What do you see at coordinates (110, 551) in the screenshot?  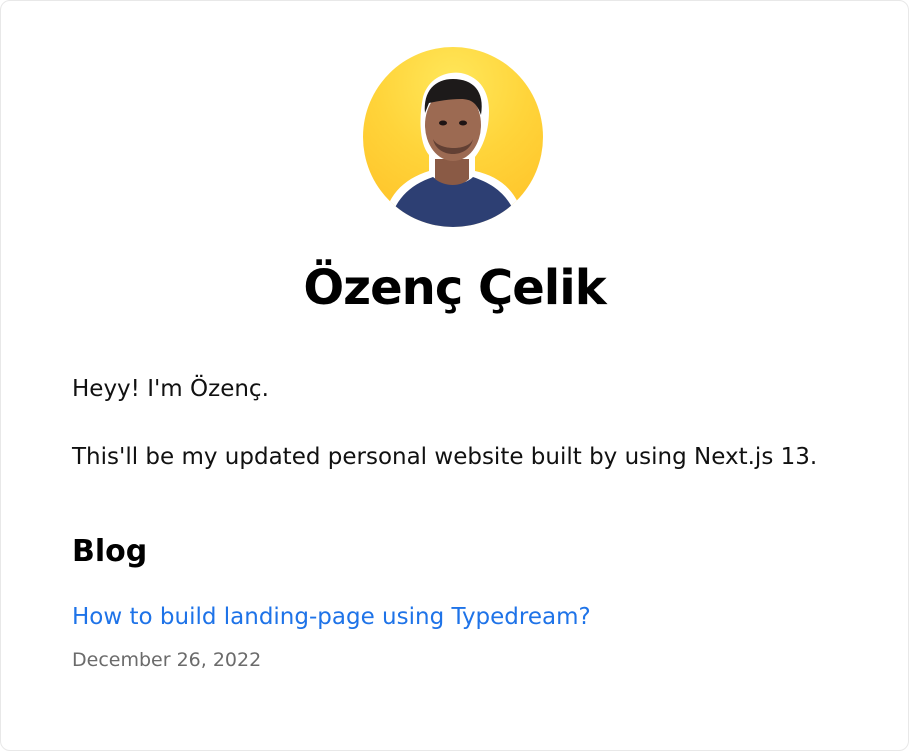 I see `blog-heading: Blog` at bounding box center [110, 551].